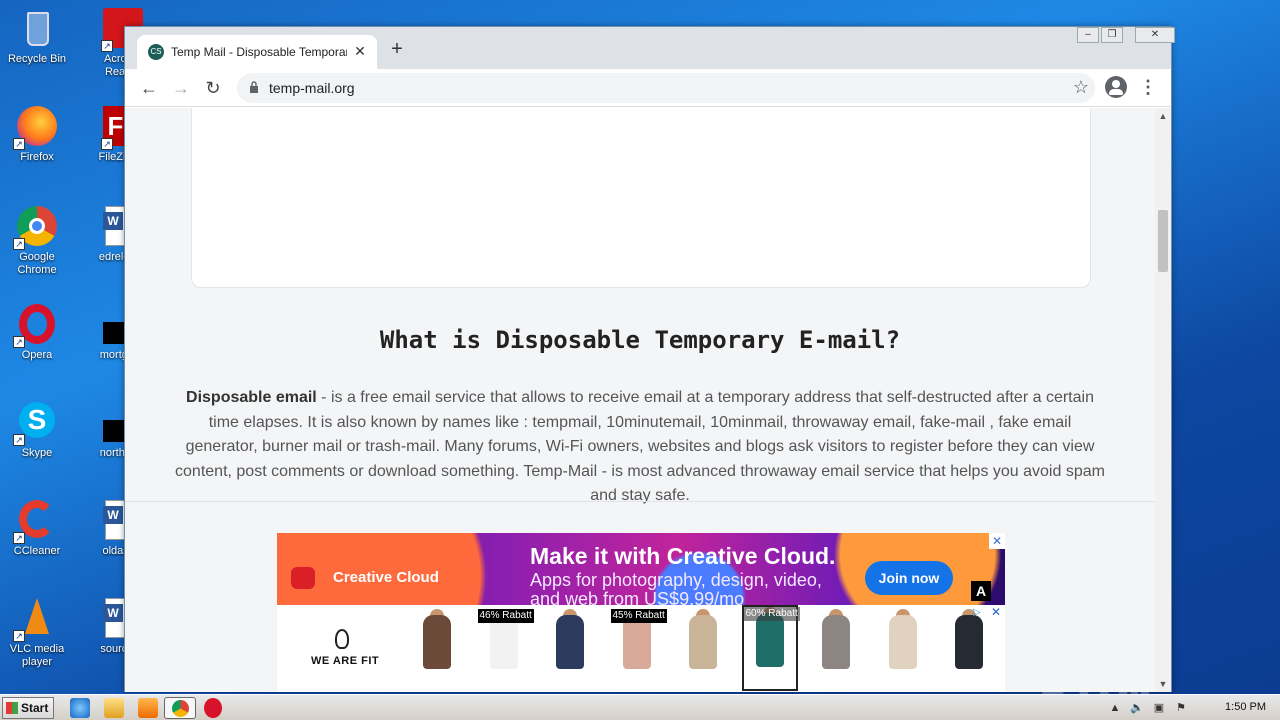  I want to click on desktop-icon-label: Opera, so click(37, 355).